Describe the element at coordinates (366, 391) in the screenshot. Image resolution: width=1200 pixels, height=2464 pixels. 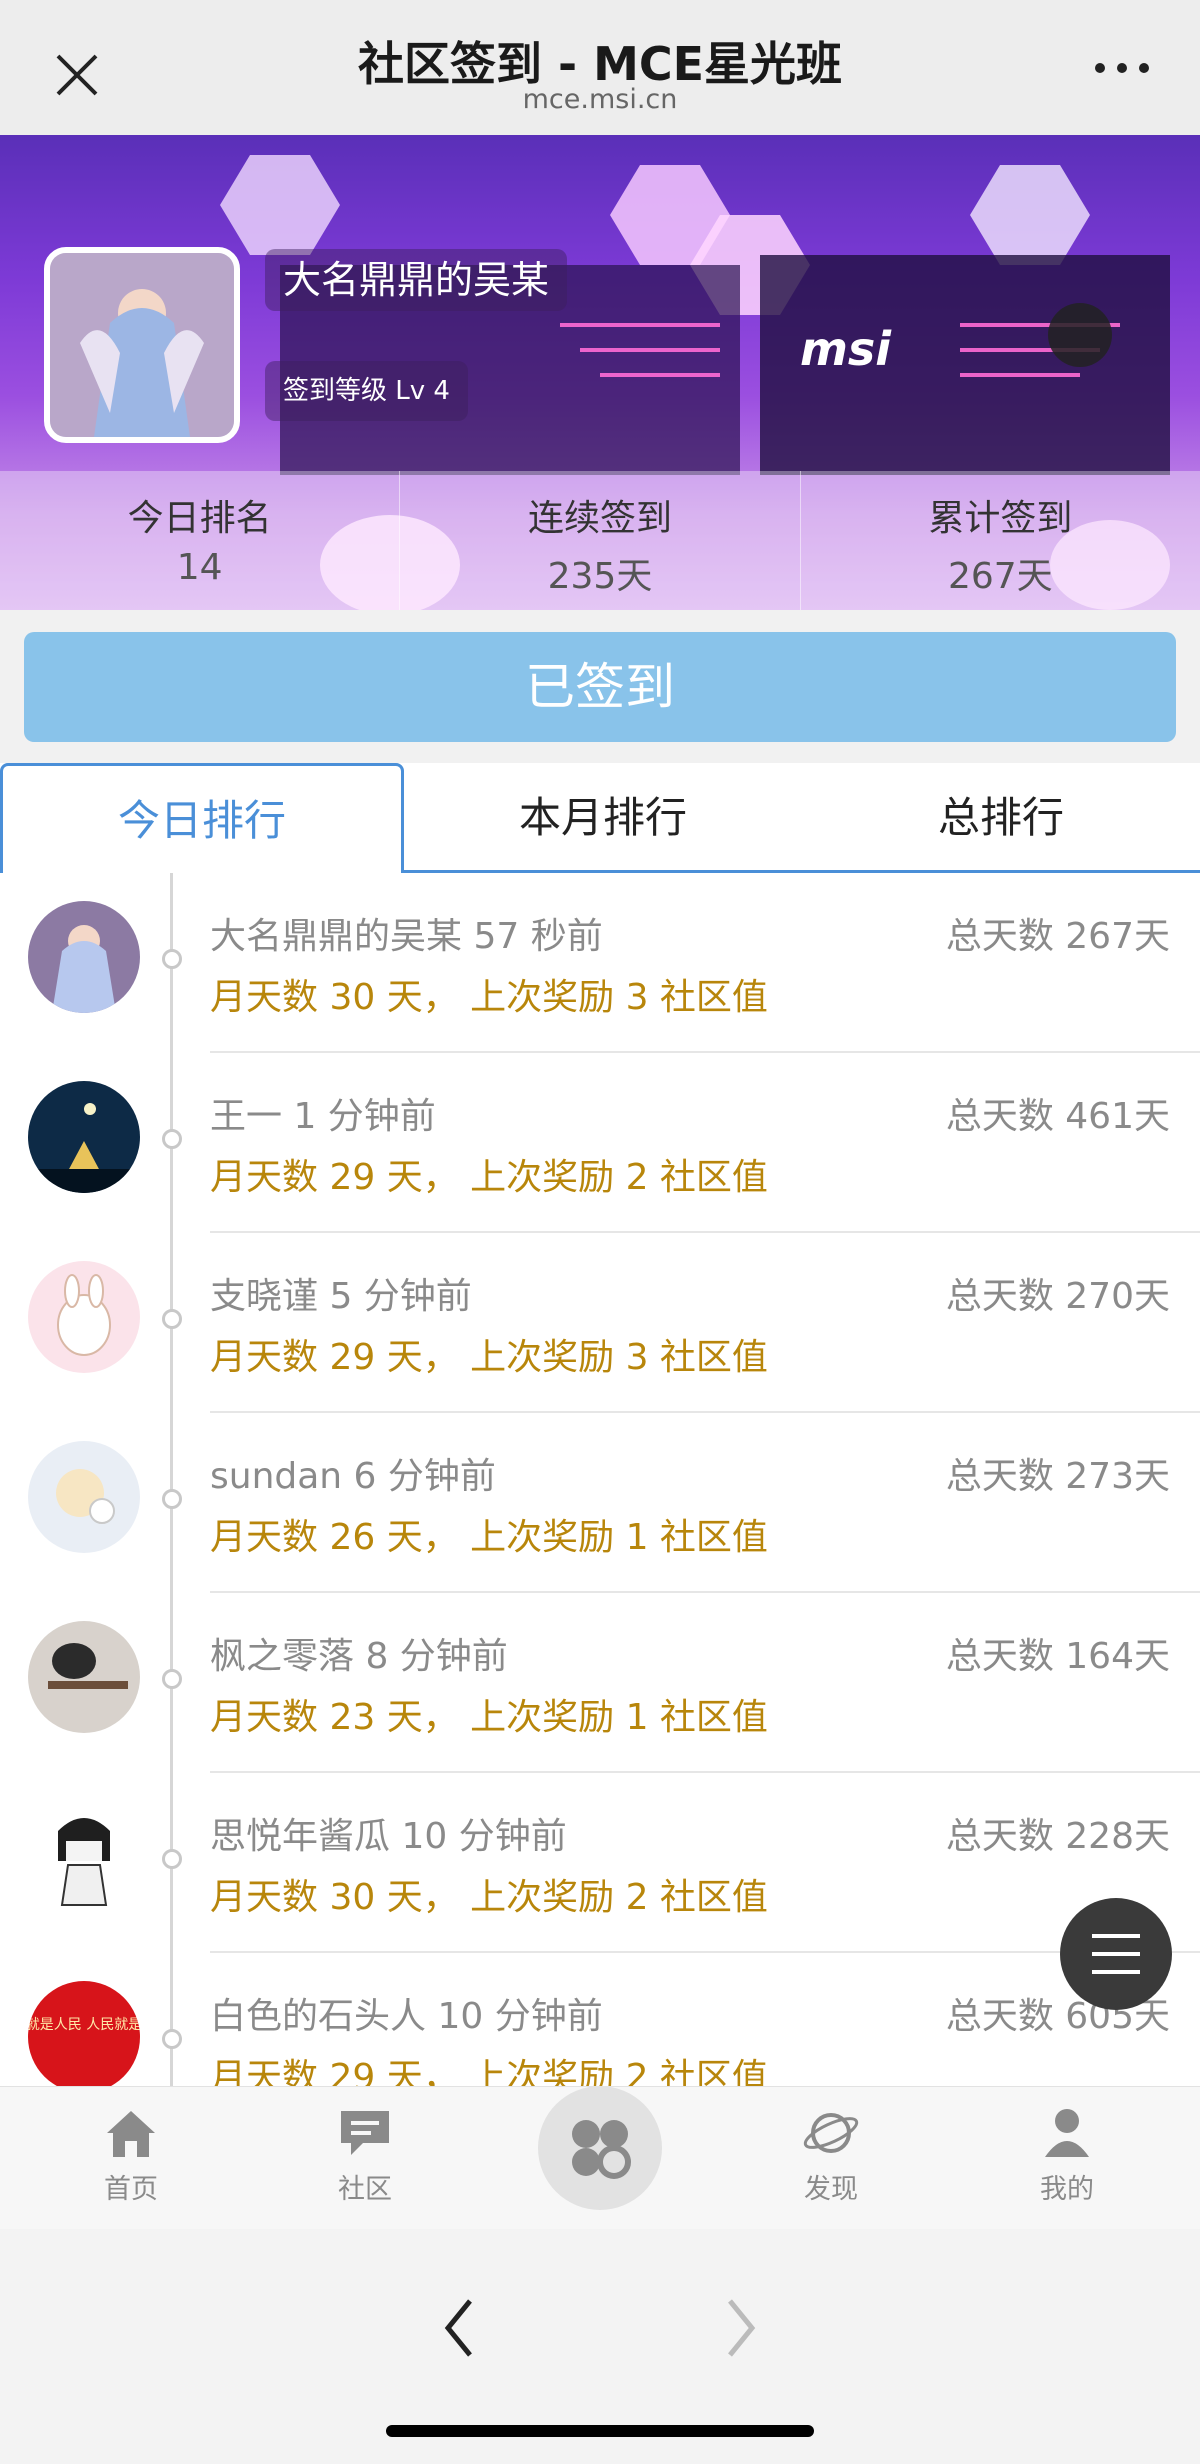
I see `profile-level: 签到等级 Lv 4` at that location.